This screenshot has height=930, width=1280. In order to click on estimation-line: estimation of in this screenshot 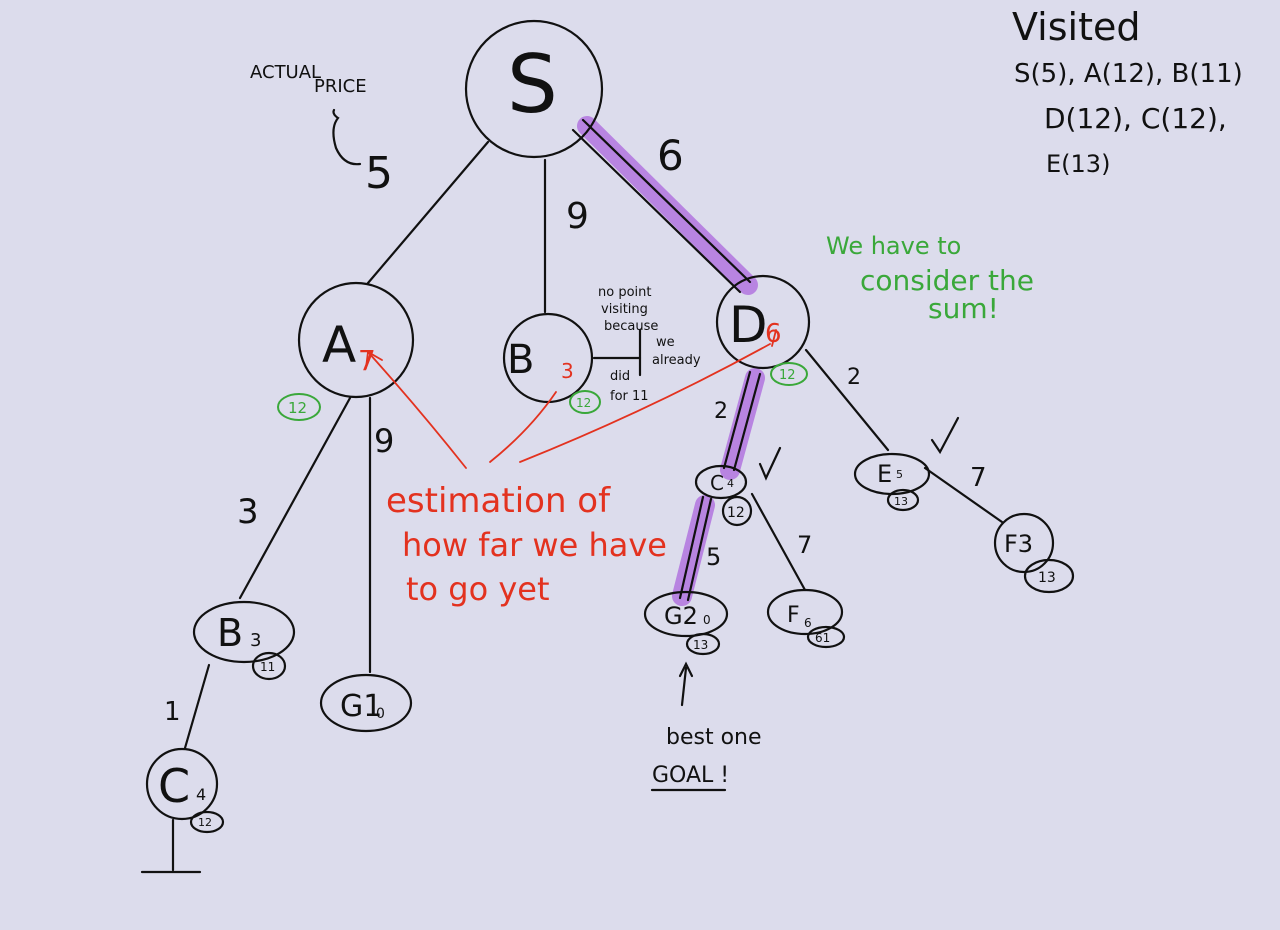, I will do `click(498, 501)`.